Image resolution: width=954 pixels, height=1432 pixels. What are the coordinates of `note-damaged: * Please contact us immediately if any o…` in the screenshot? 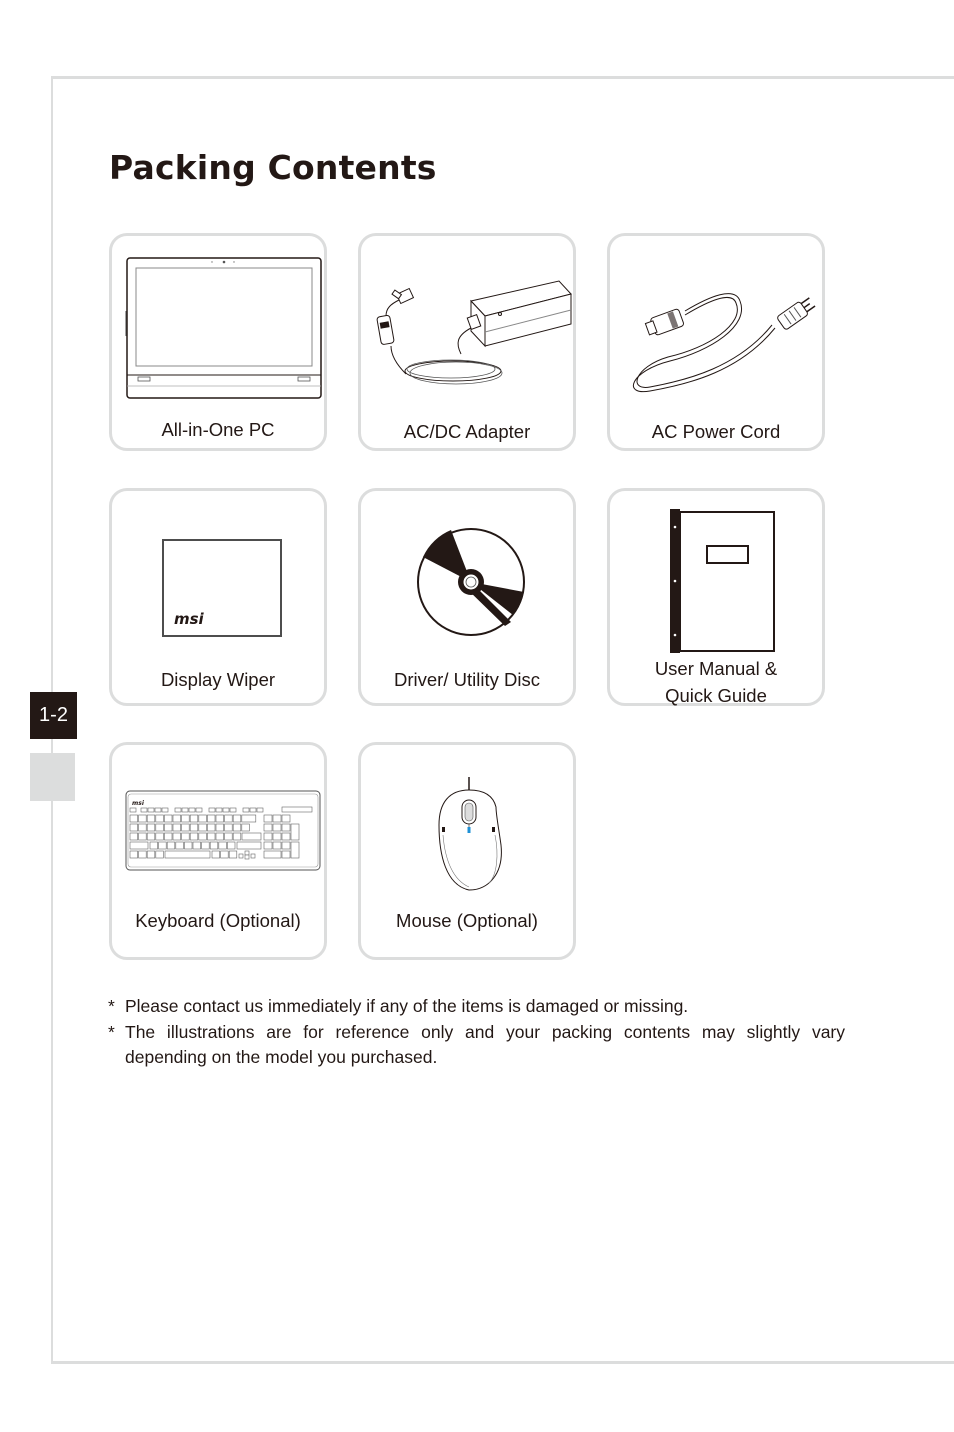 It's located at (476, 1006).